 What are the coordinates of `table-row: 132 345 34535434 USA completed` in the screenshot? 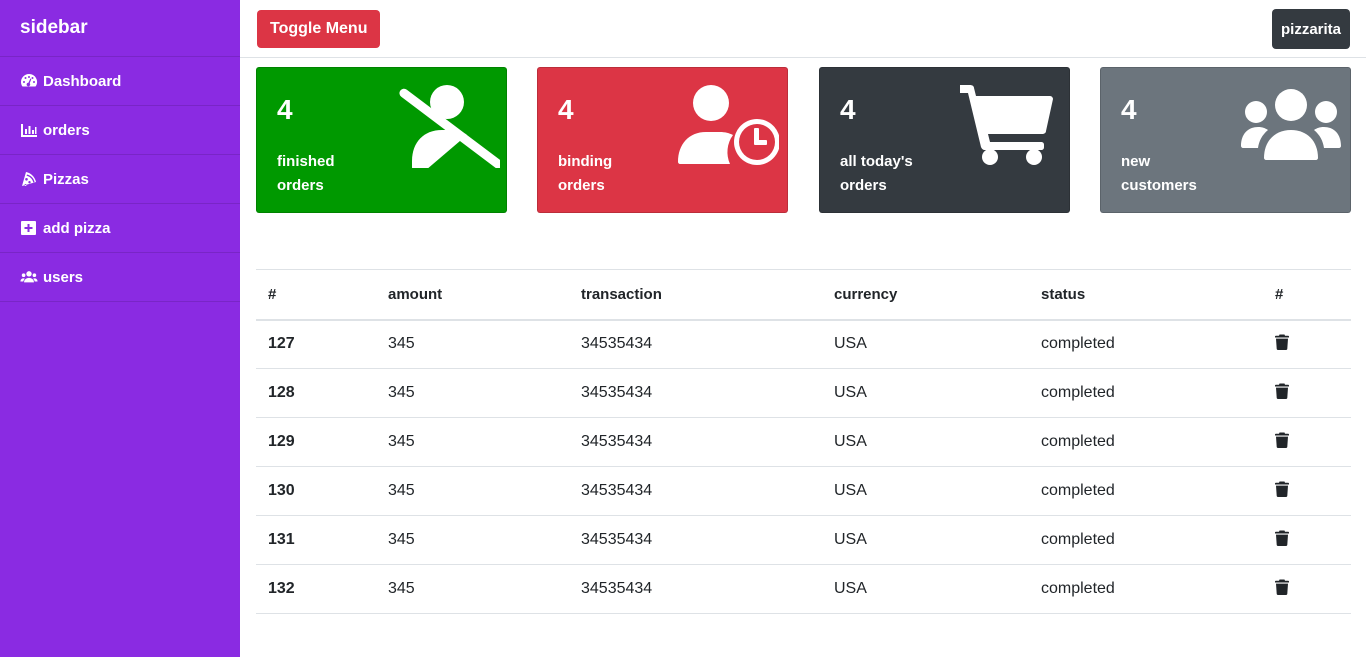 It's located at (803, 589).